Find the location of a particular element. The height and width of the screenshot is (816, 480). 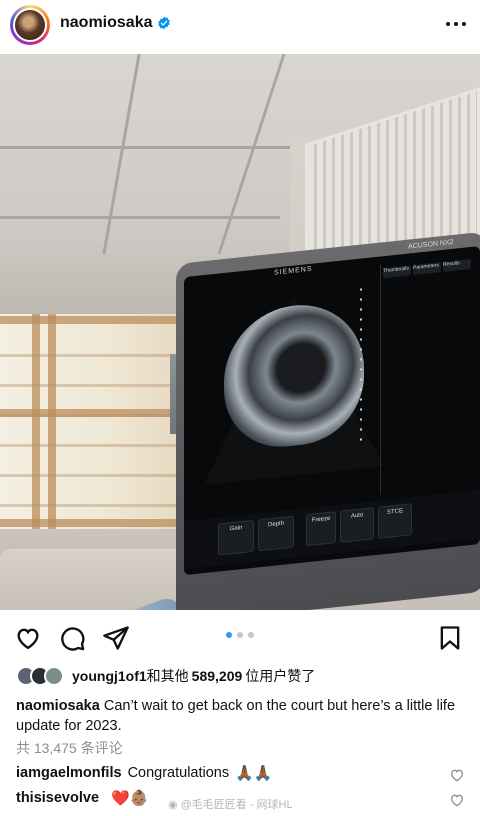

comment-item: thisisevolve ❤️👶🏽 is located at coordinates (82, 798).